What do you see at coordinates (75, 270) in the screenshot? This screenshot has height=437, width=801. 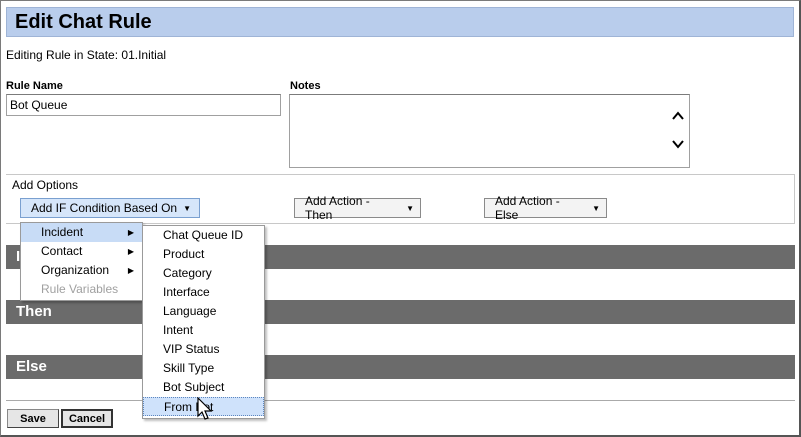 I see `menu-item-label: Organization` at bounding box center [75, 270].